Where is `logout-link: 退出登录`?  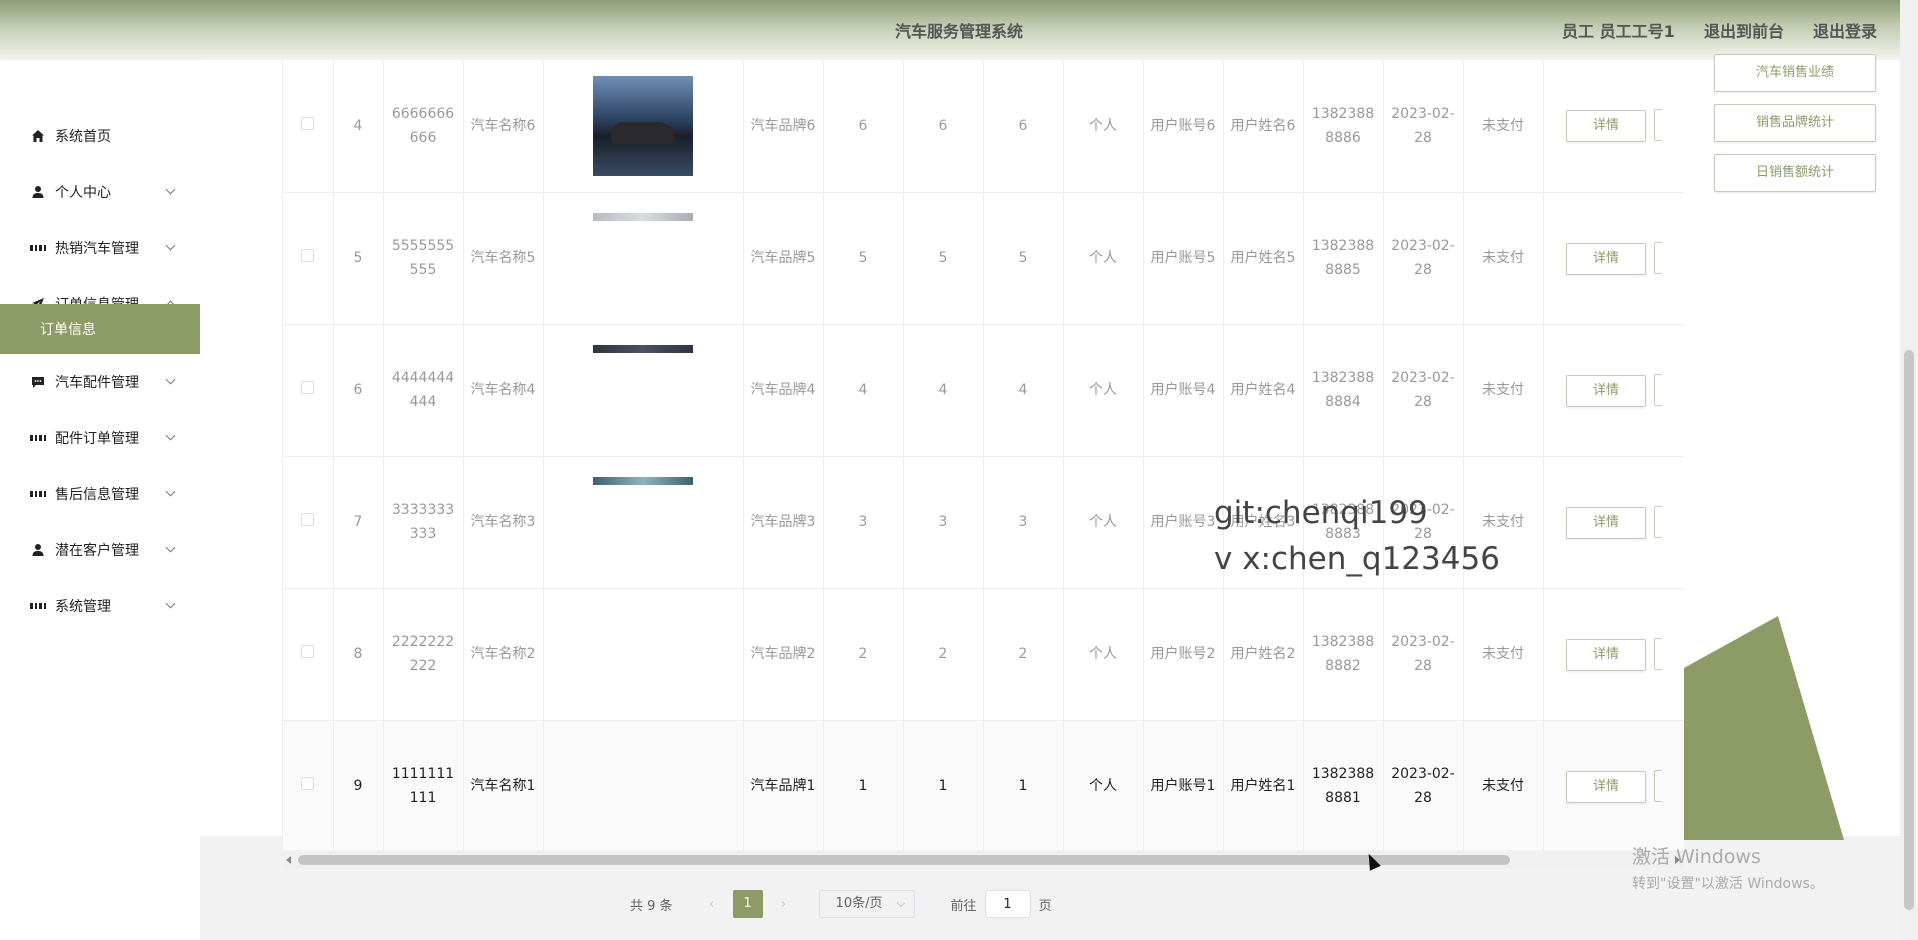
logout-link: 退出登录 is located at coordinates (1845, 30).